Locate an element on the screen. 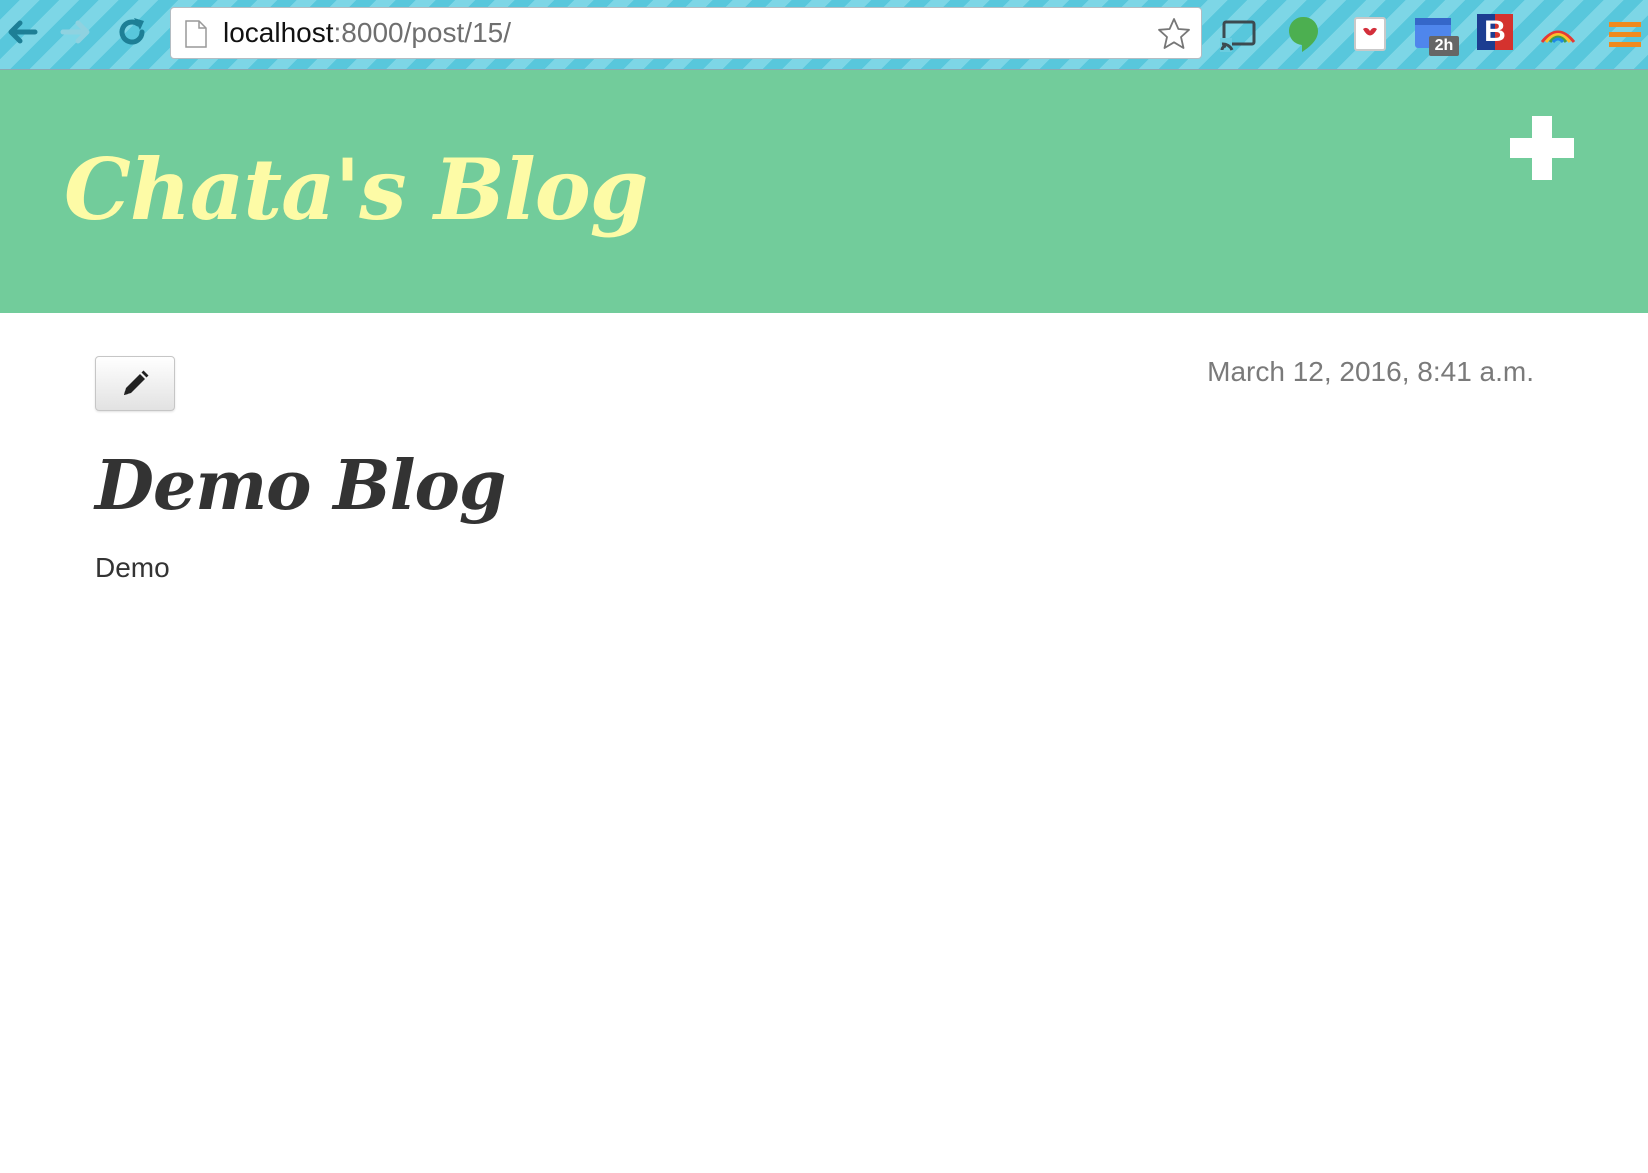  forward-button is located at coordinates (76, 32).